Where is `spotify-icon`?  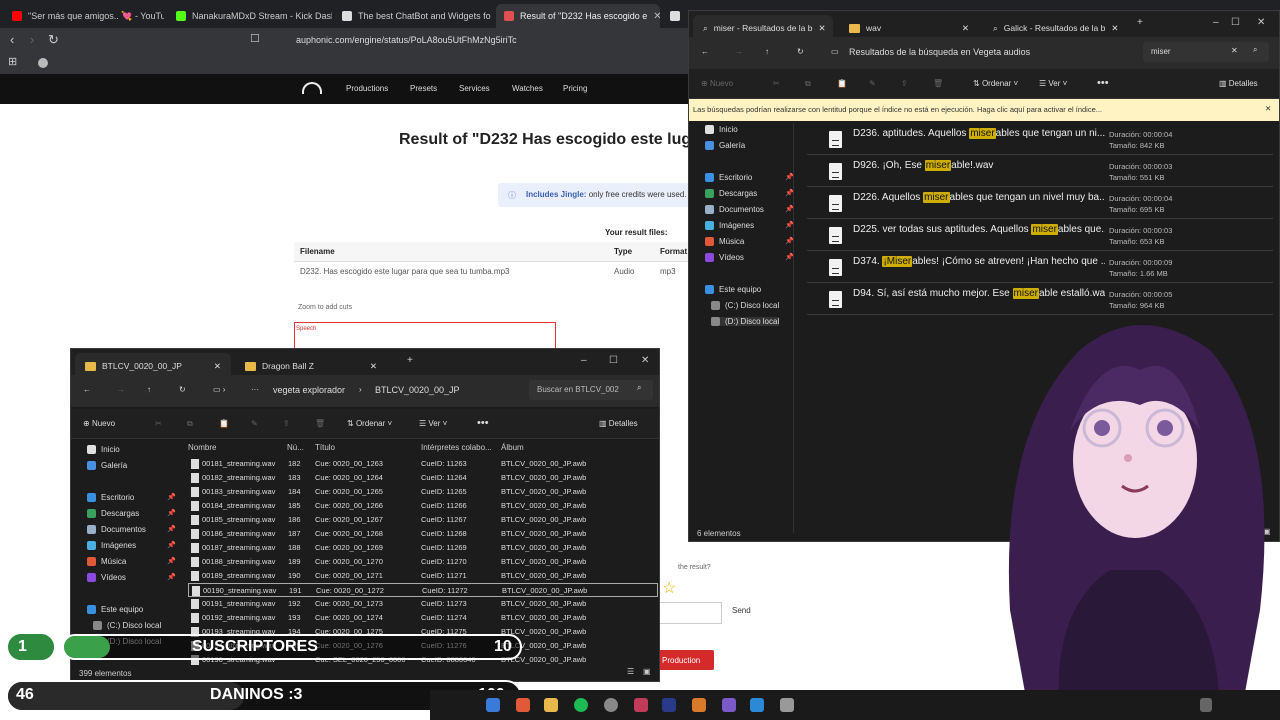
spotify-icon is located at coordinates (581, 705).